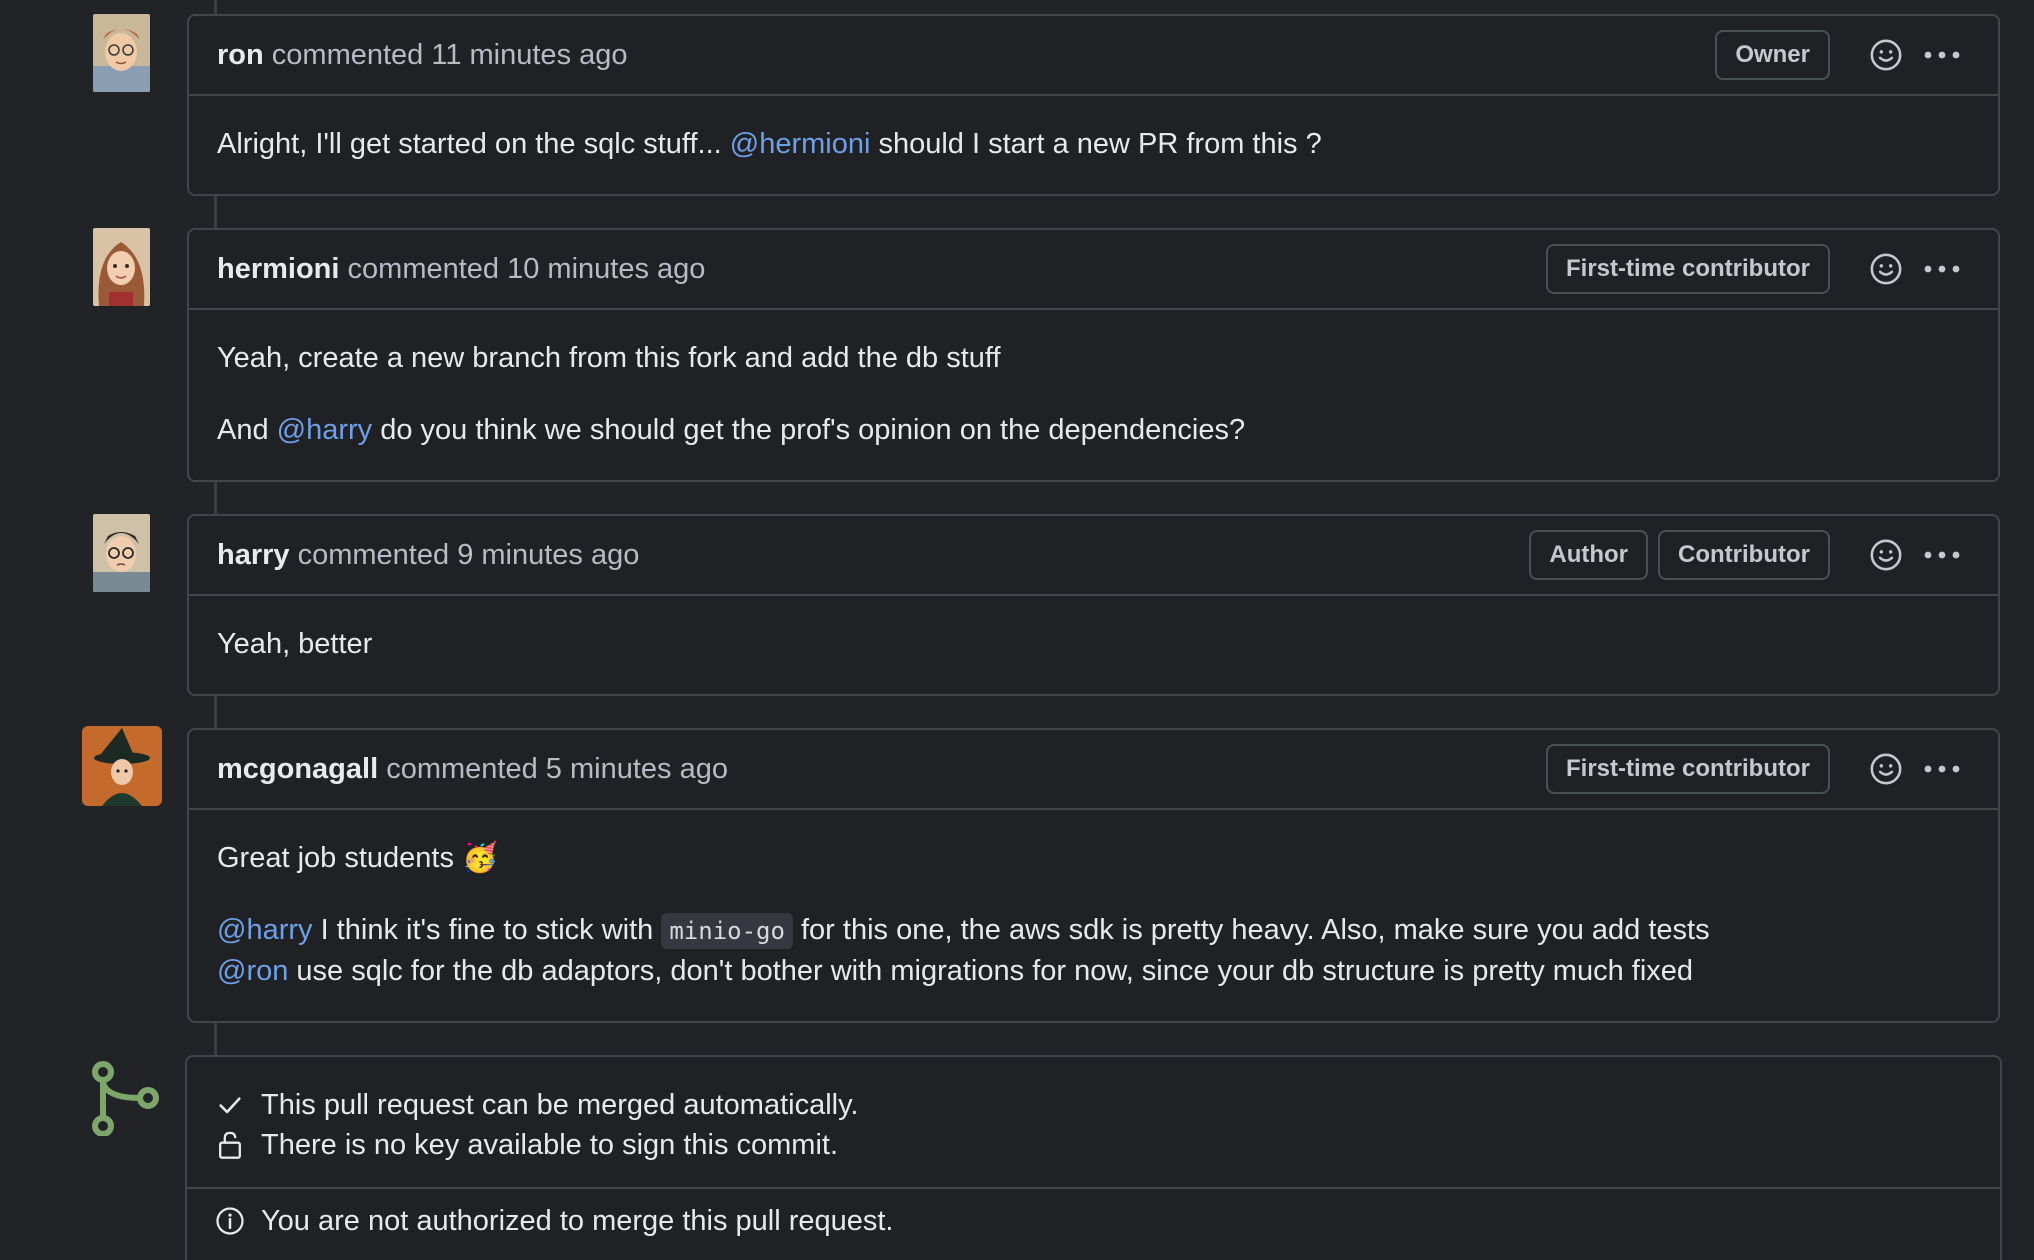 Image resolution: width=2034 pixels, height=1260 pixels. I want to click on check-icon, so click(230, 1105).